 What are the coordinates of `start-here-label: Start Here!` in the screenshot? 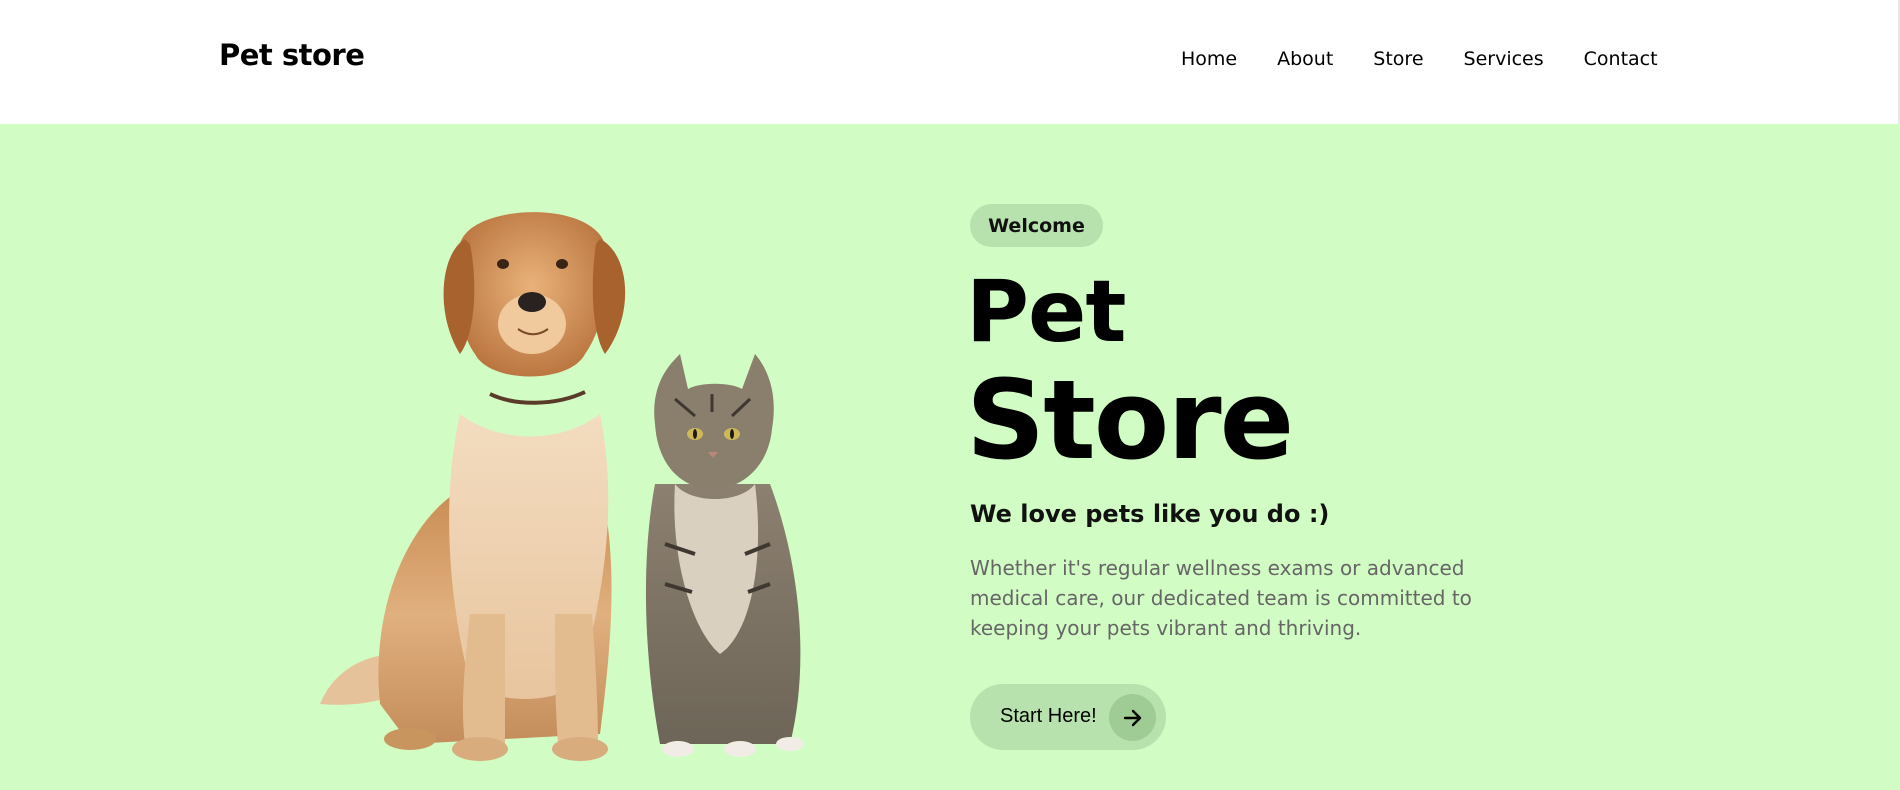 It's located at (1048, 716).